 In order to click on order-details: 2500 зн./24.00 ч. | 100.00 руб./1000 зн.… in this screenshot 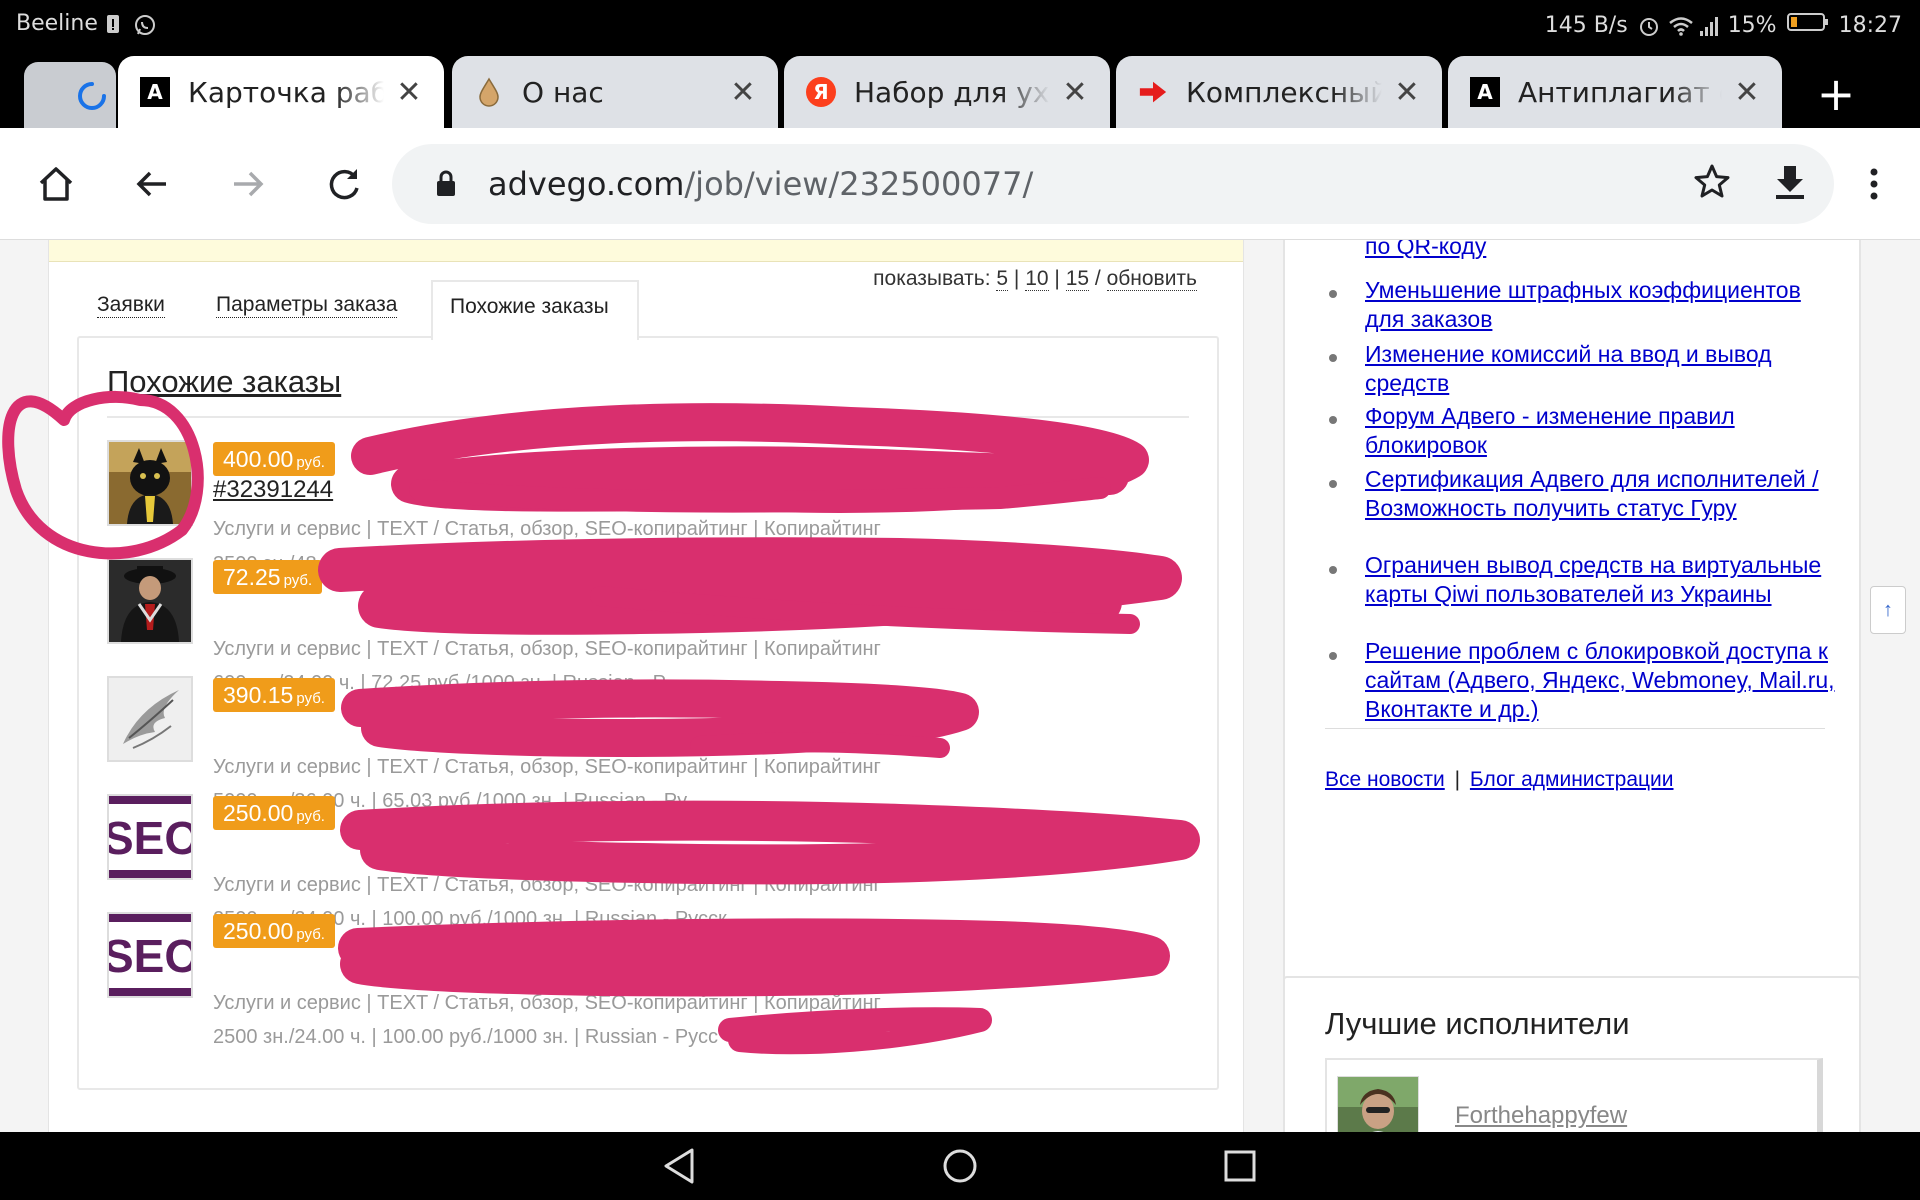, I will do `click(465, 1037)`.